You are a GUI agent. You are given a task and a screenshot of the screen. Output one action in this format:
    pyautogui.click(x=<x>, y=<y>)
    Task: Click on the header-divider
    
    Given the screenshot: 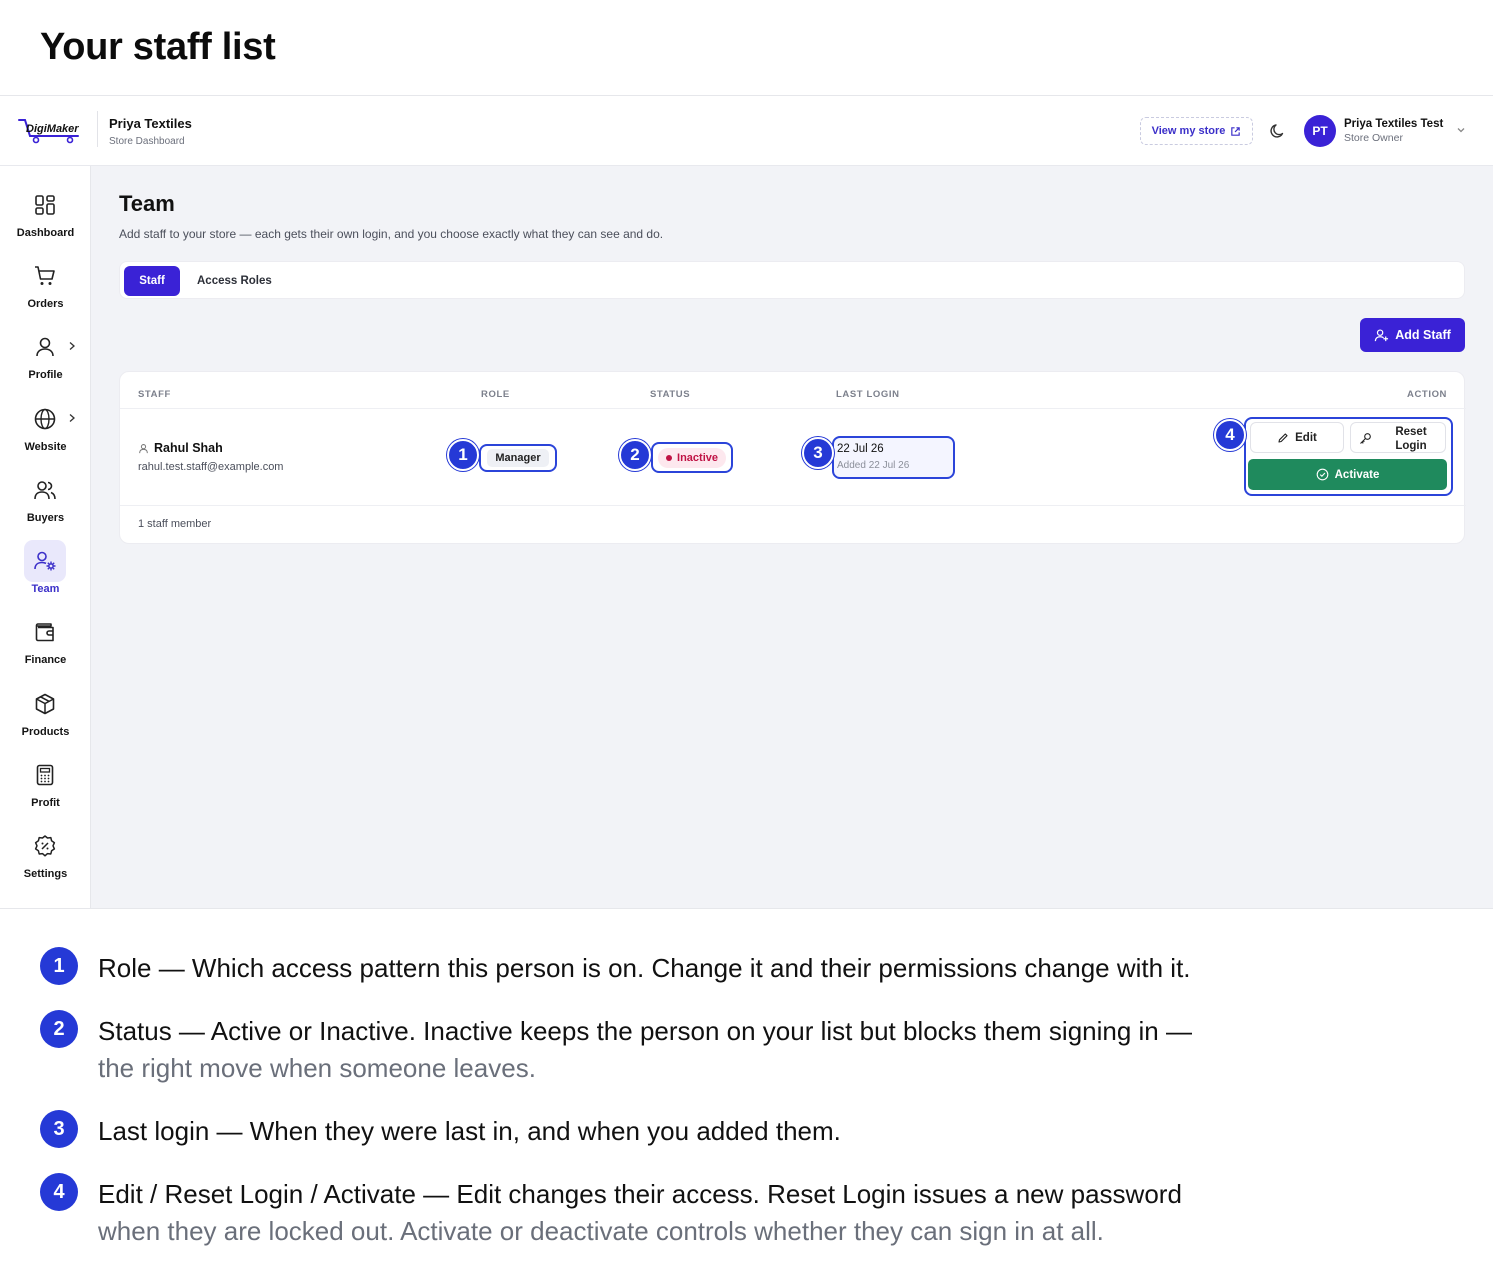 What is the action you would take?
    pyautogui.click(x=793, y=408)
    